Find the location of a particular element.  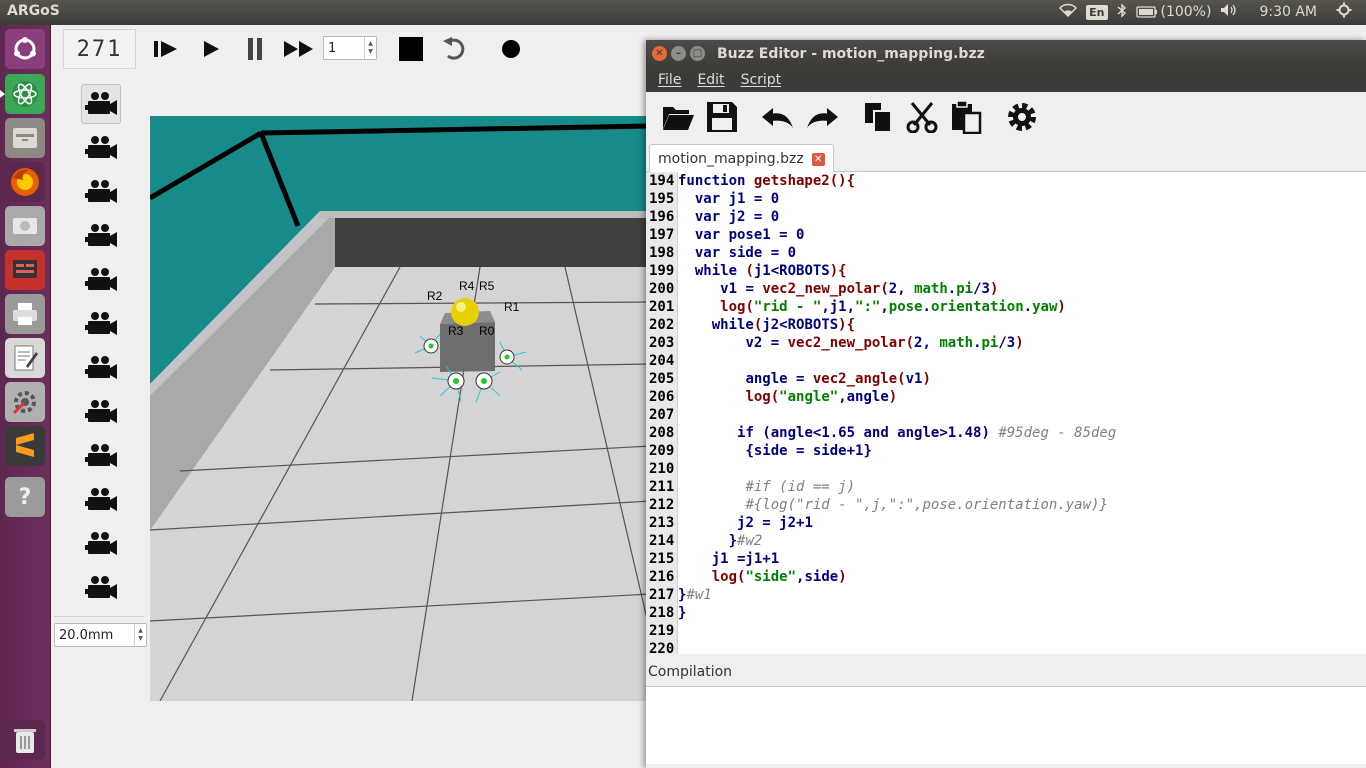

launcher-argos-icon is located at coordinates (22, 94).